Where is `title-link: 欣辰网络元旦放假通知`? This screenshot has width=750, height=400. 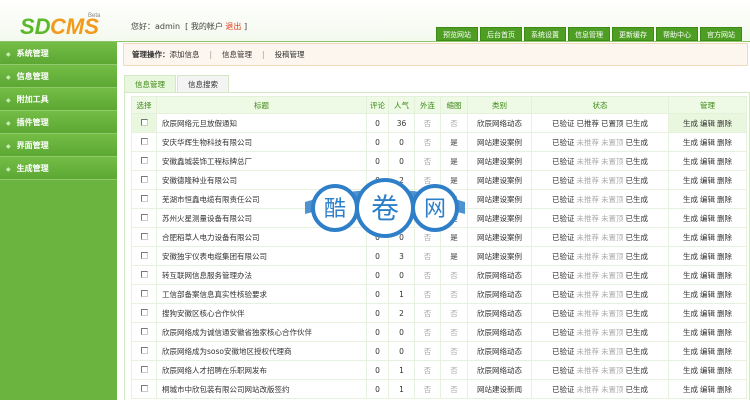 title-link: 欣辰网络元旦放假通知 is located at coordinates (261, 123).